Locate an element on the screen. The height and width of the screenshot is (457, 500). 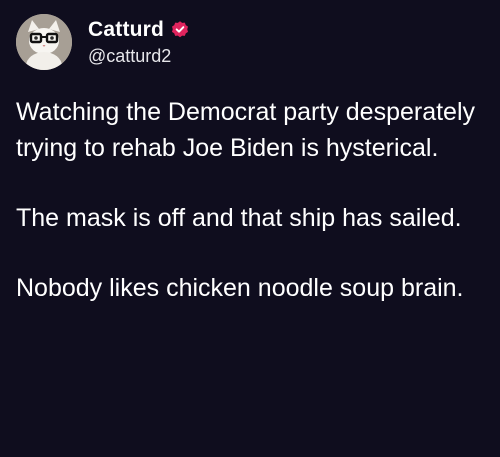
display-name-row: Catturd is located at coordinates (139, 30).